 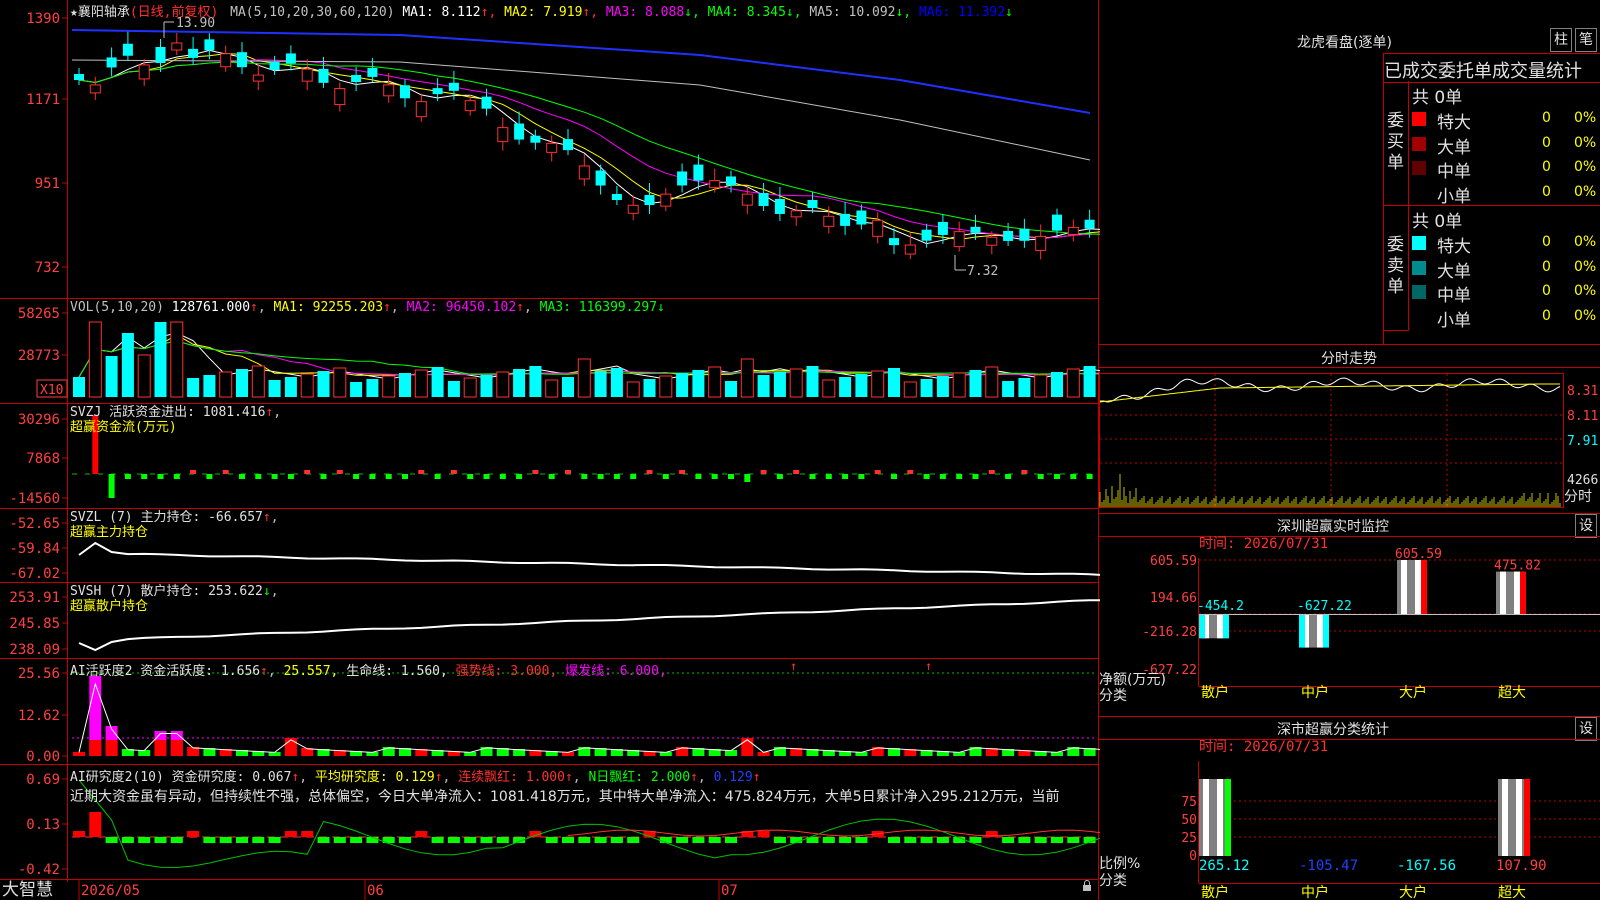 I want to click on ai-research-bars, so click(x=586, y=827).